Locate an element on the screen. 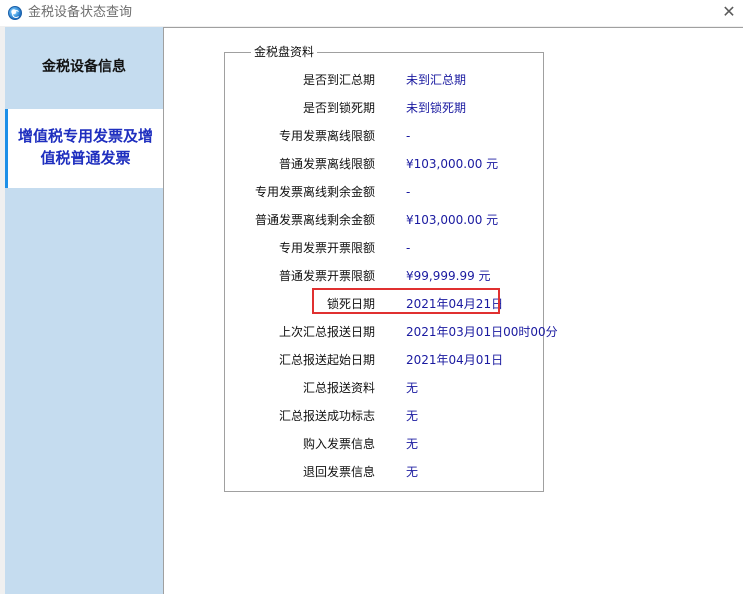  label-normal-offline-remaining: 普通发票离线剩余金额 is located at coordinates (314, 220).